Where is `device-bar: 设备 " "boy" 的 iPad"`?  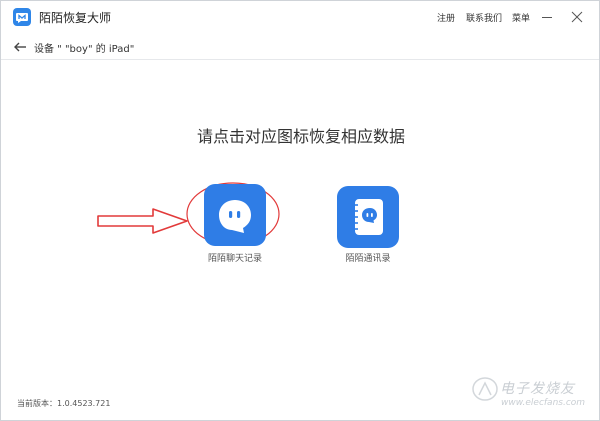
device-bar: 设备 " "boy" 的 iPad" is located at coordinates (300, 46).